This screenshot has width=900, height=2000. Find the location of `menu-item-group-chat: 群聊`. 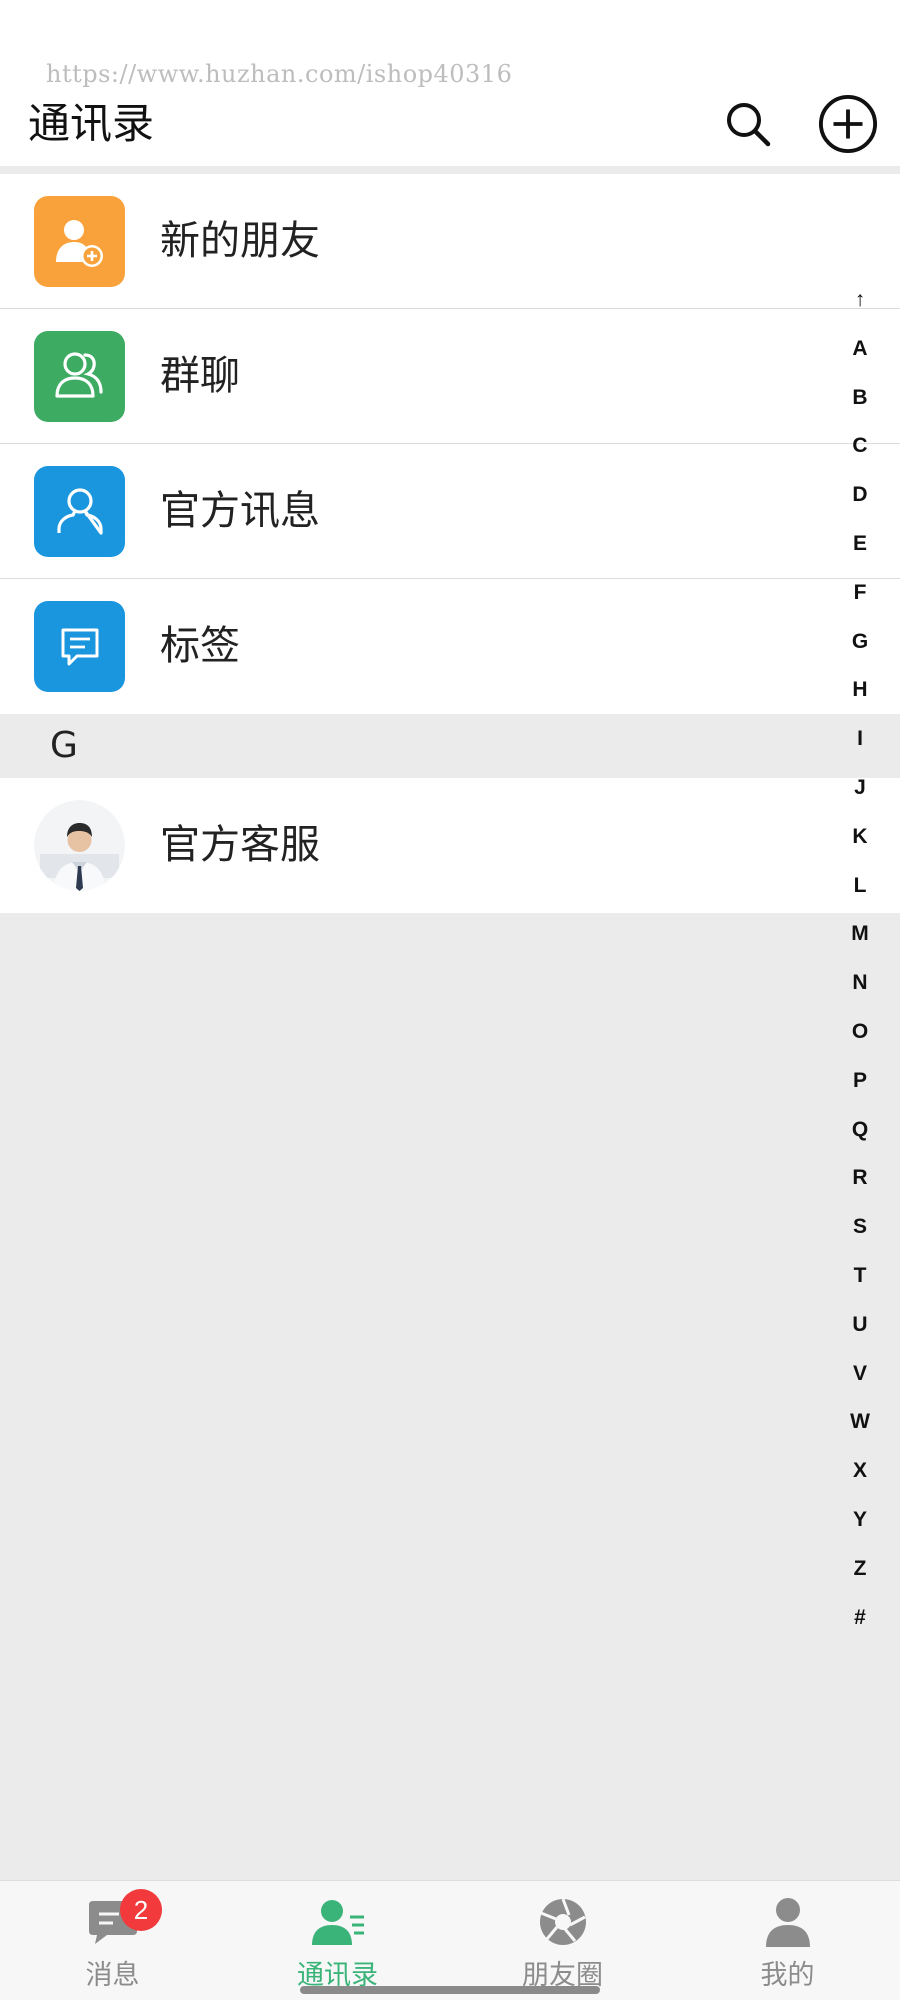

menu-item-group-chat: 群聊 is located at coordinates (450, 376).